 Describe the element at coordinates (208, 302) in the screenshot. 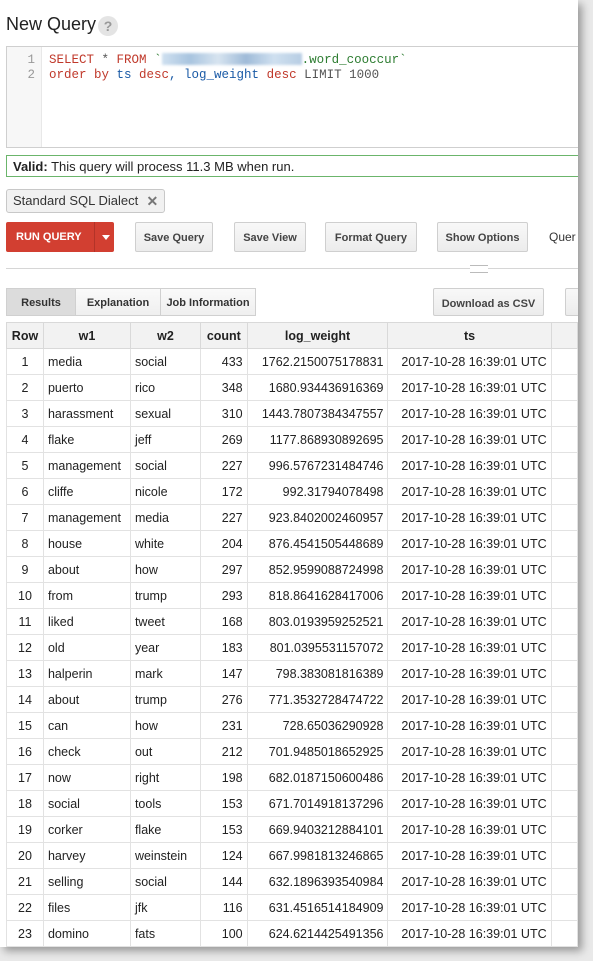

I see `tab-job-information: Job Information` at that location.